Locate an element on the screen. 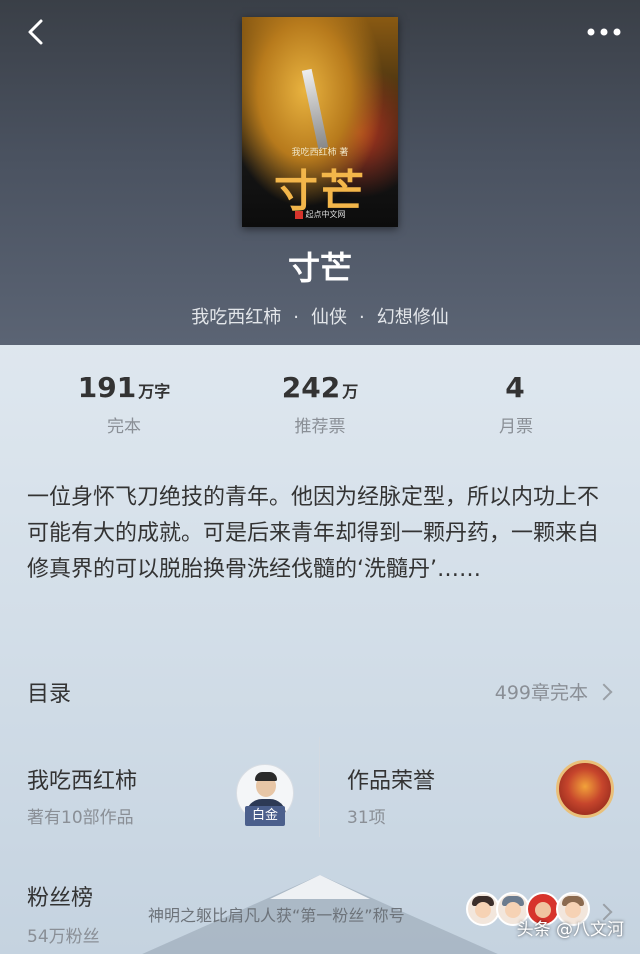 The height and width of the screenshot is (954, 640). chevron-right-icon is located at coordinates (604, 692).